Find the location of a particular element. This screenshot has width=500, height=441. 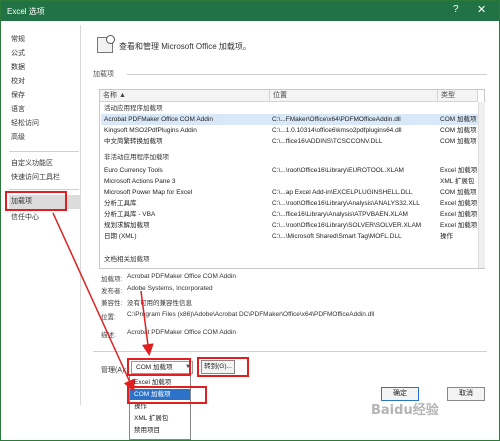

arrow-to-manage-select is located at coordinates (147, 323).